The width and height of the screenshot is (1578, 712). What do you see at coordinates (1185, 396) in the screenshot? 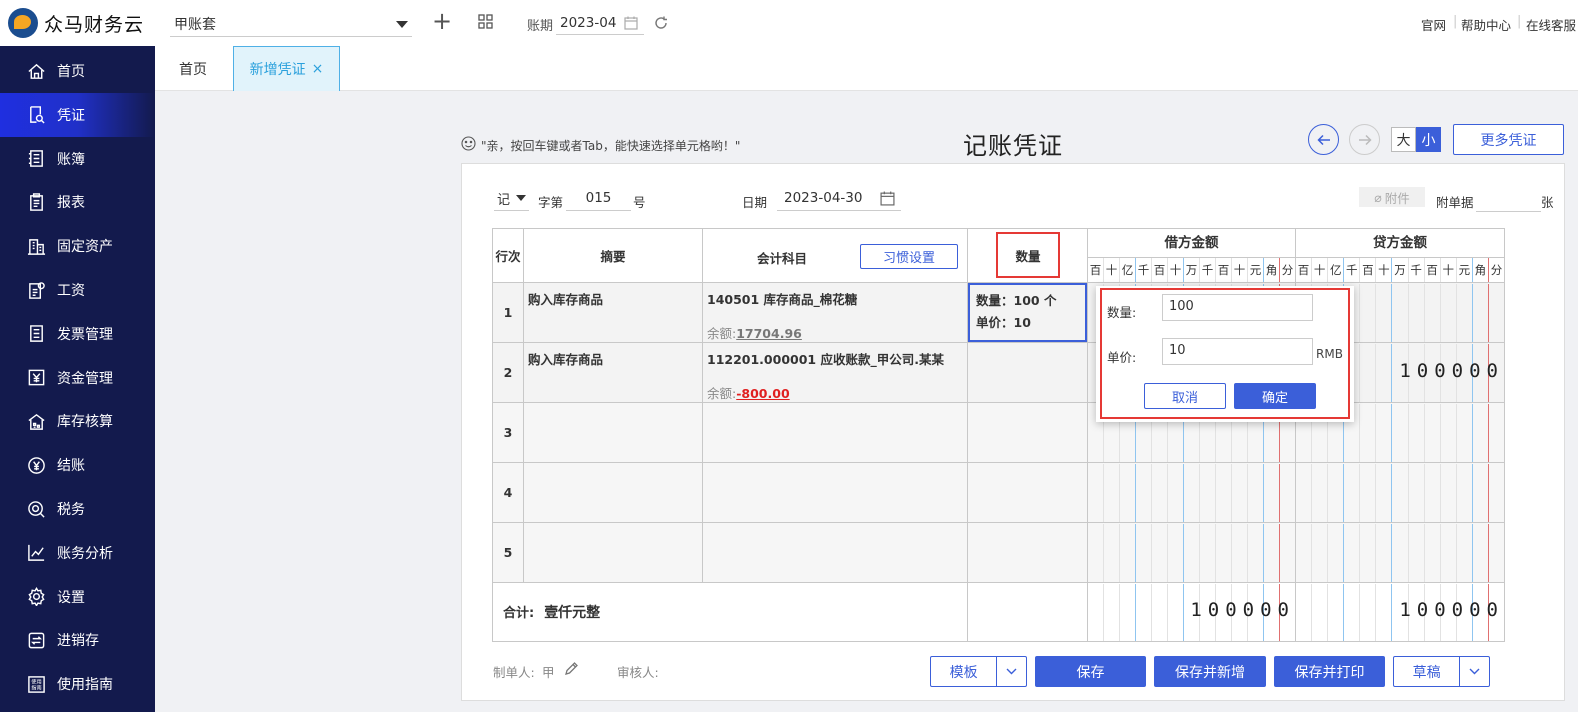
I see `popup-cancel-button: 取消` at bounding box center [1185, 396].